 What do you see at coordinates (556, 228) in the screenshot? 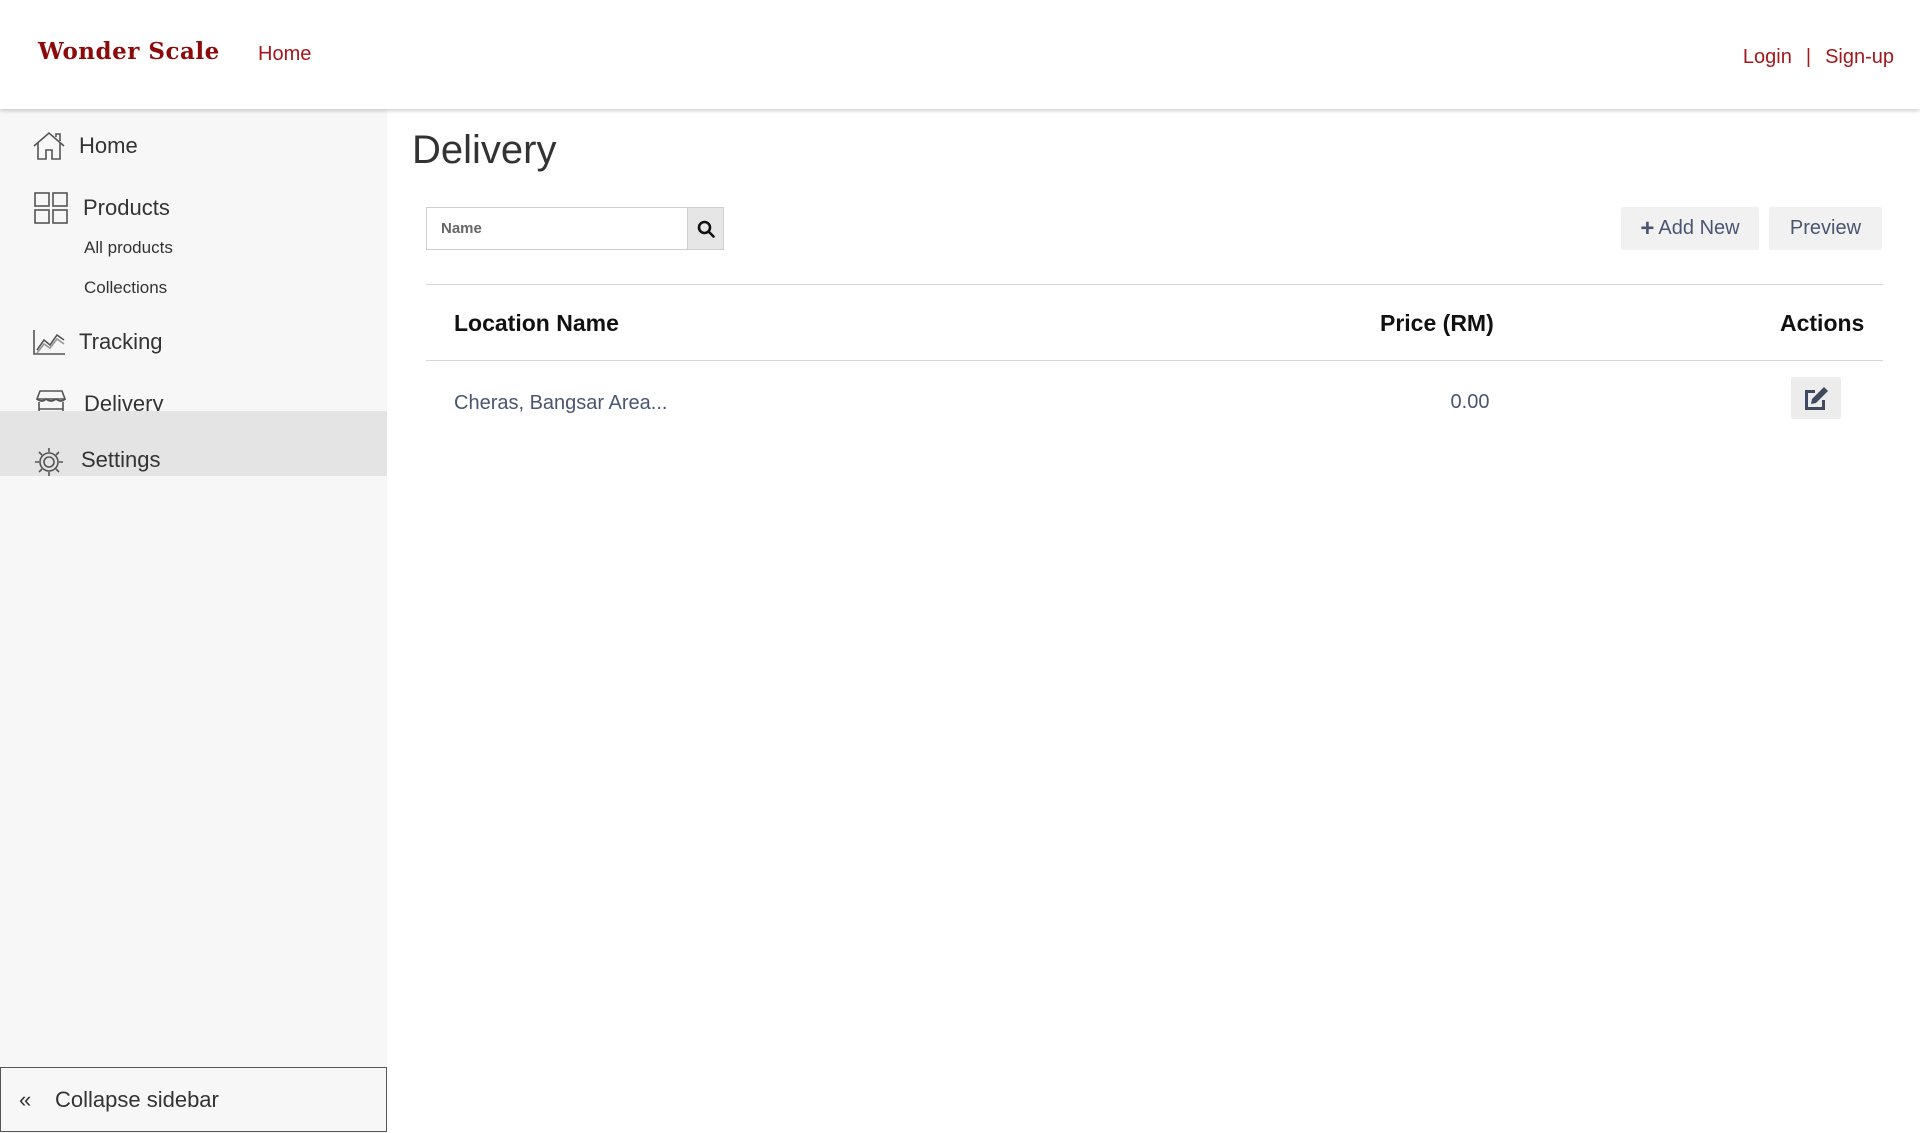
I see `search-input` at bounding box center [556, 228].